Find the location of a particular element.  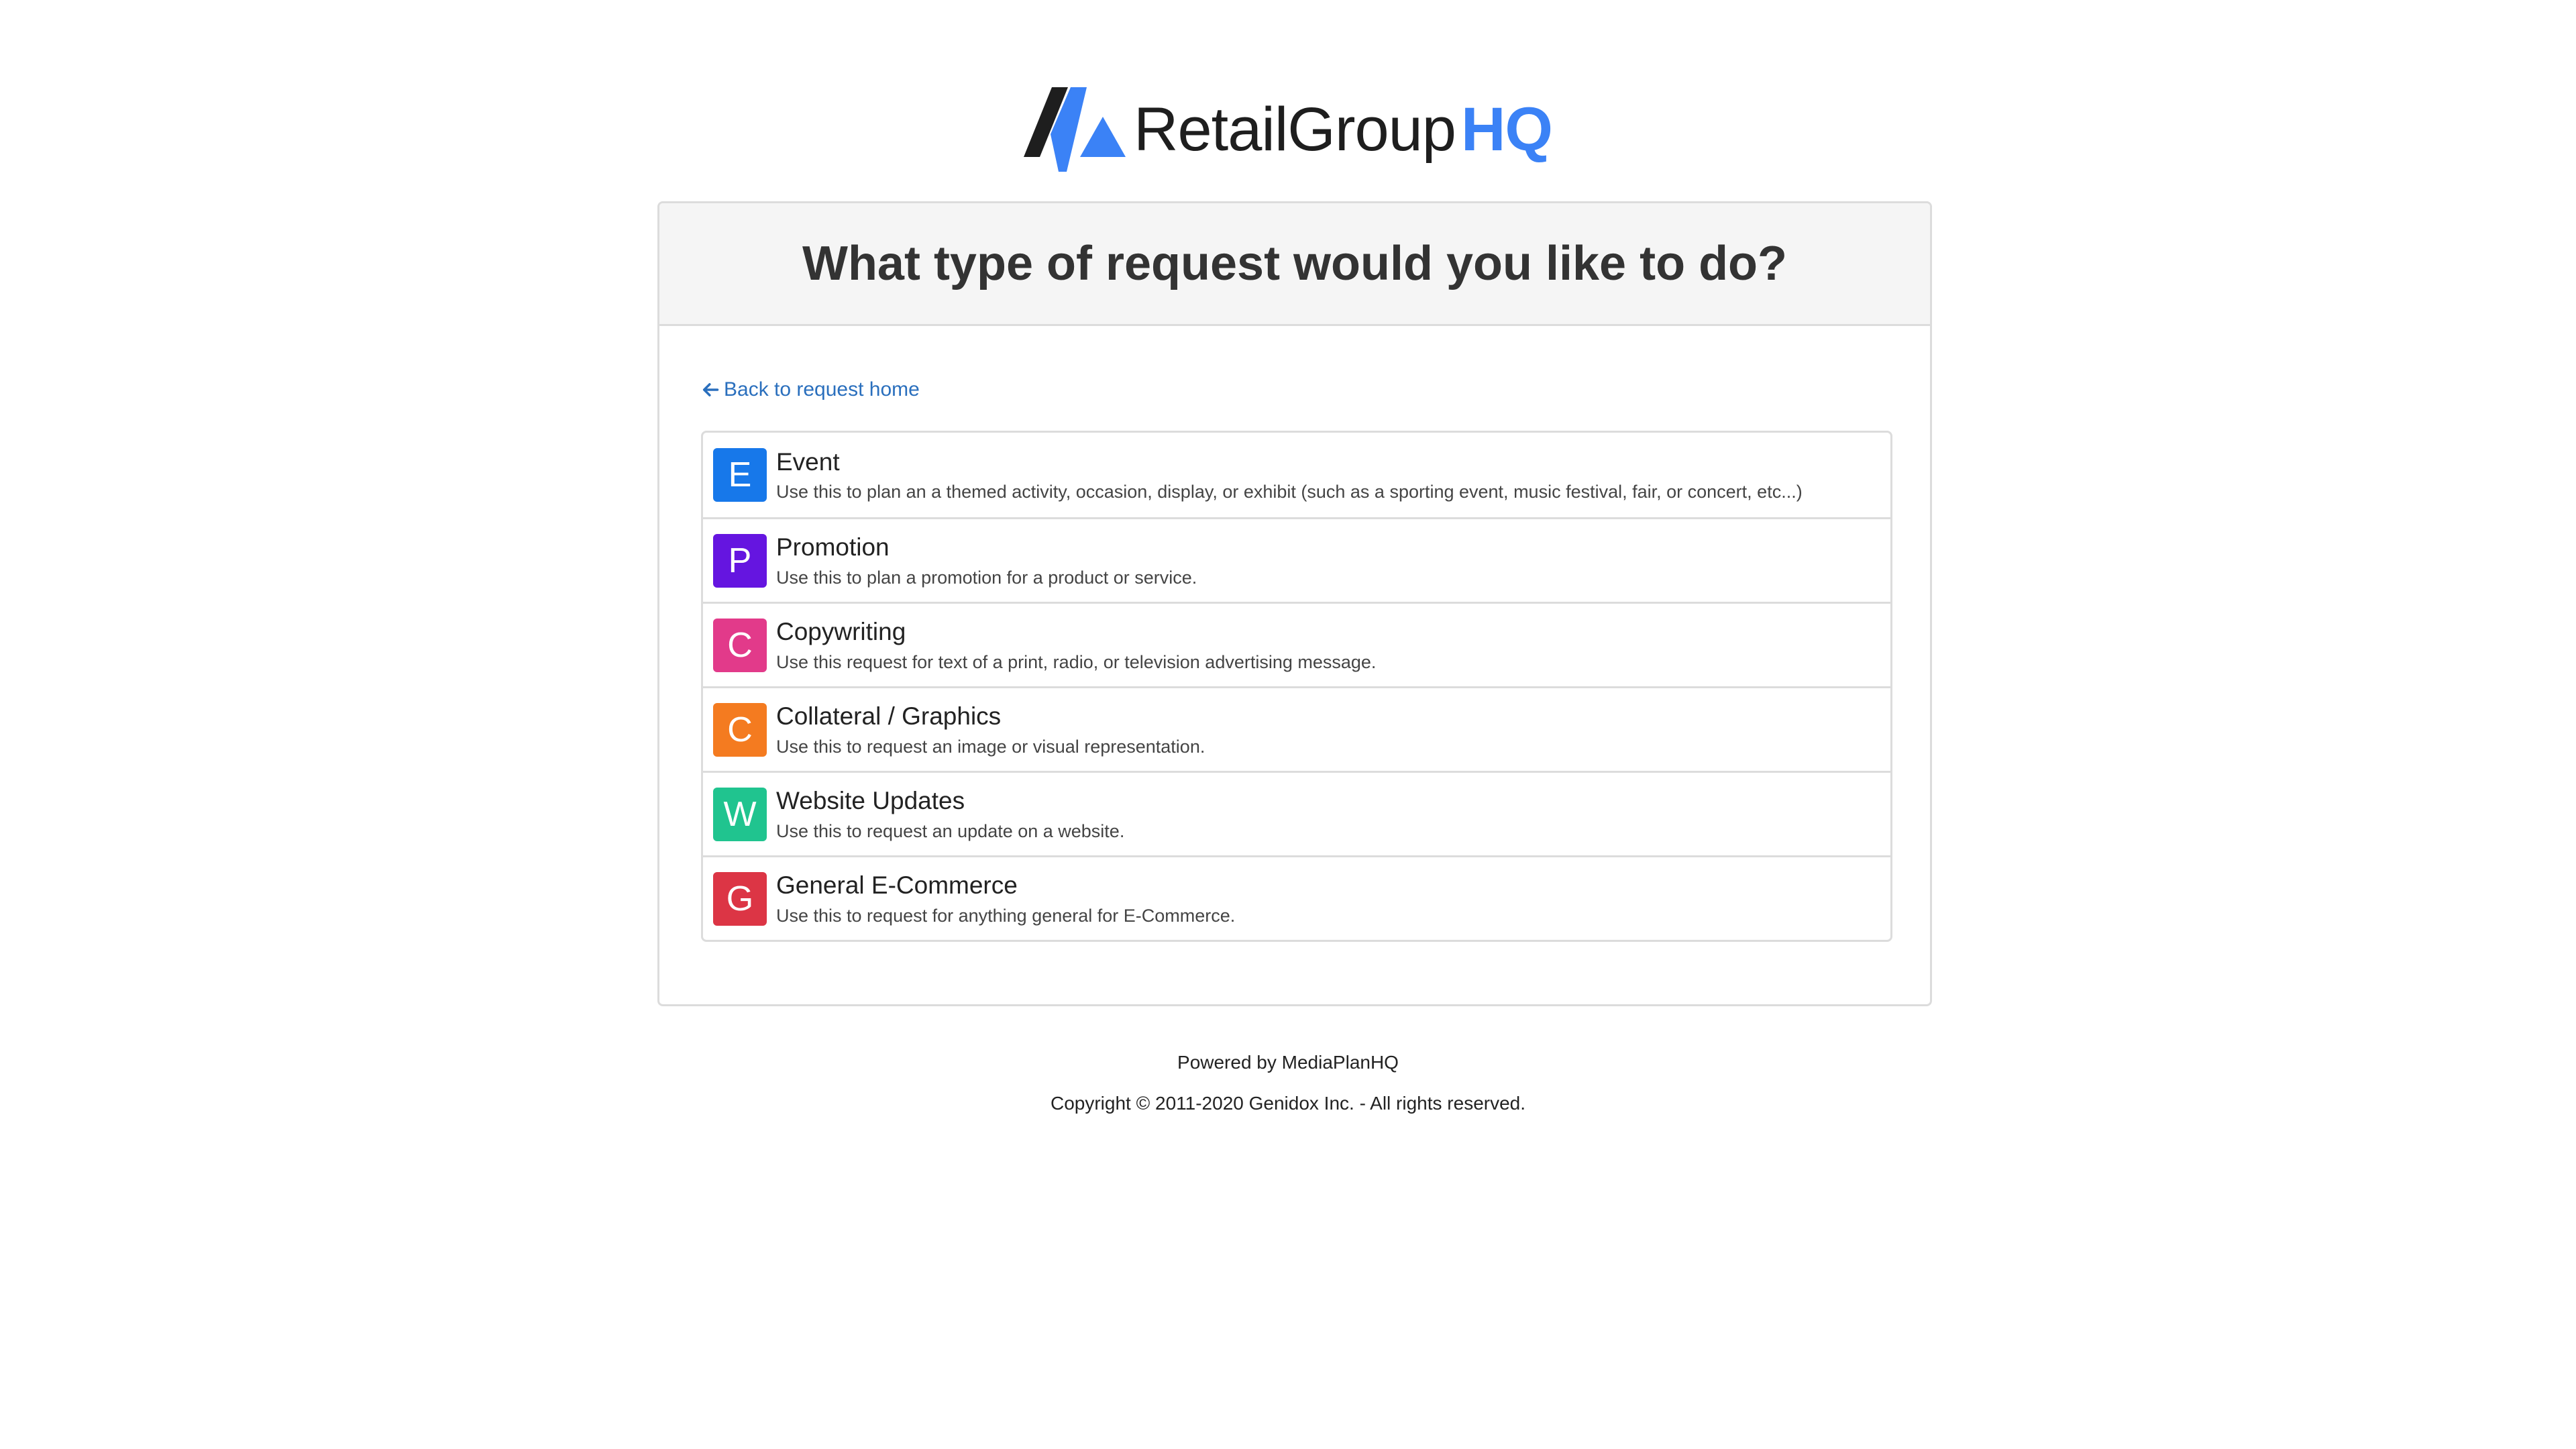

retailgroup-logo-mark-icon is located at coordinates (1075, 129).